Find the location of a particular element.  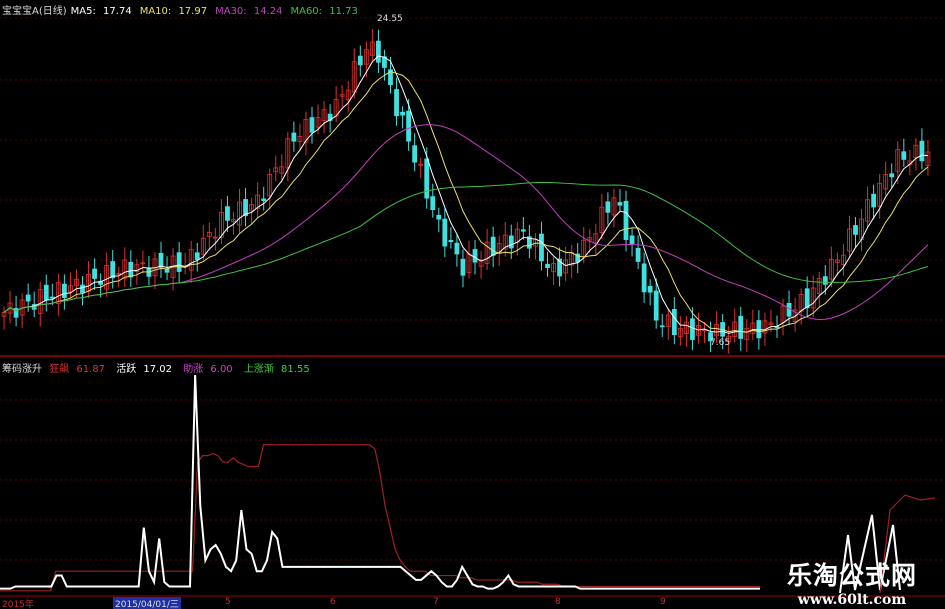

ma5-label: MA5: 17.74 is located at coordinates (103, 11).